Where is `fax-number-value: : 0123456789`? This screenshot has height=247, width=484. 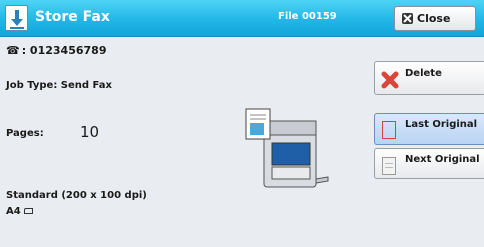 fax-number-value: : 0123456789 is located at coordinates (64, 50).